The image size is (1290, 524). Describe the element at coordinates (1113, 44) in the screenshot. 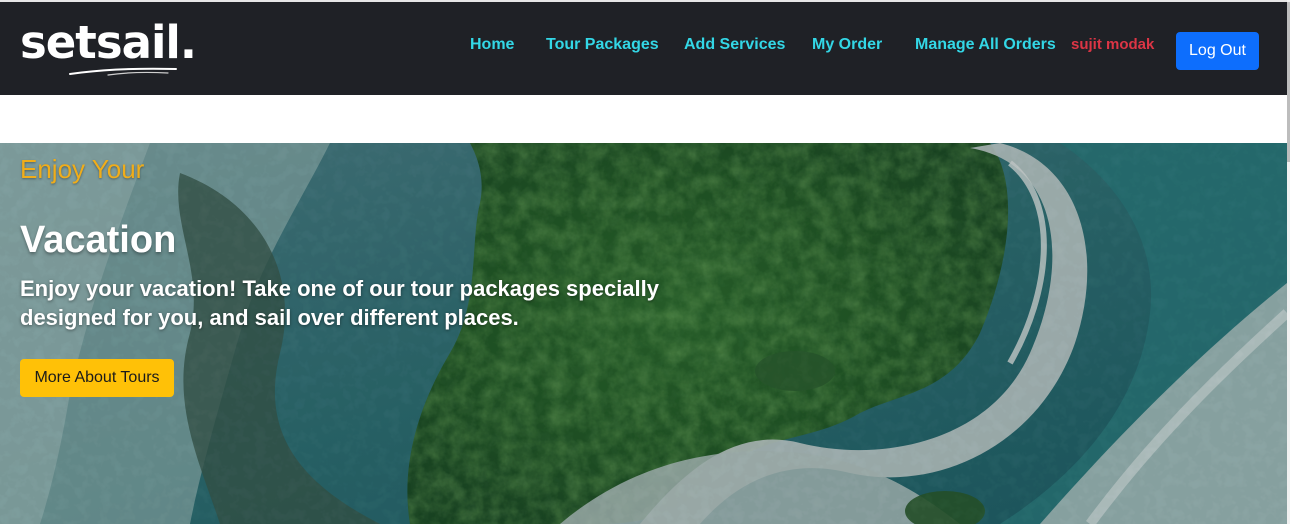

I see `user-name: sujit modak` at that location.